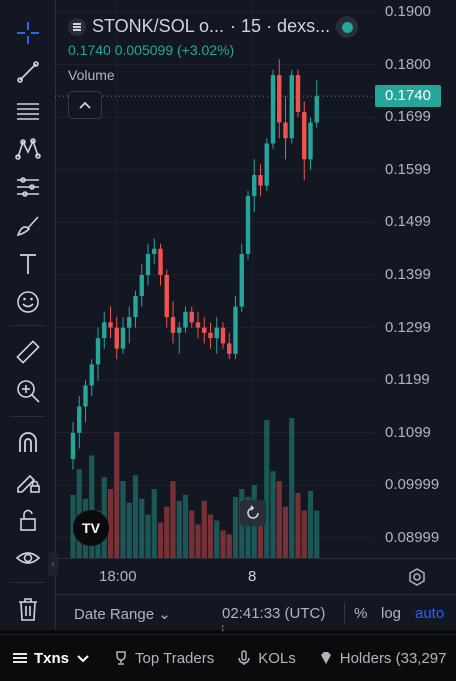  Describe the element at coordinates (408, 96) in the screenshot. I see `current-price-tag: 0.1740` at that location.